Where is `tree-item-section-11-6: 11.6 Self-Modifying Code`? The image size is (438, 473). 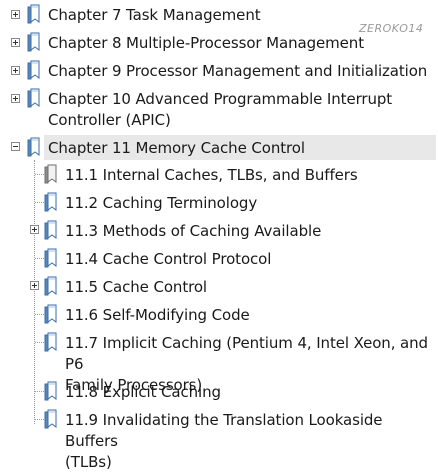 tree-item-section-11-6: 11.6 Self-Modifying Code is located at coordinates (219, 315).